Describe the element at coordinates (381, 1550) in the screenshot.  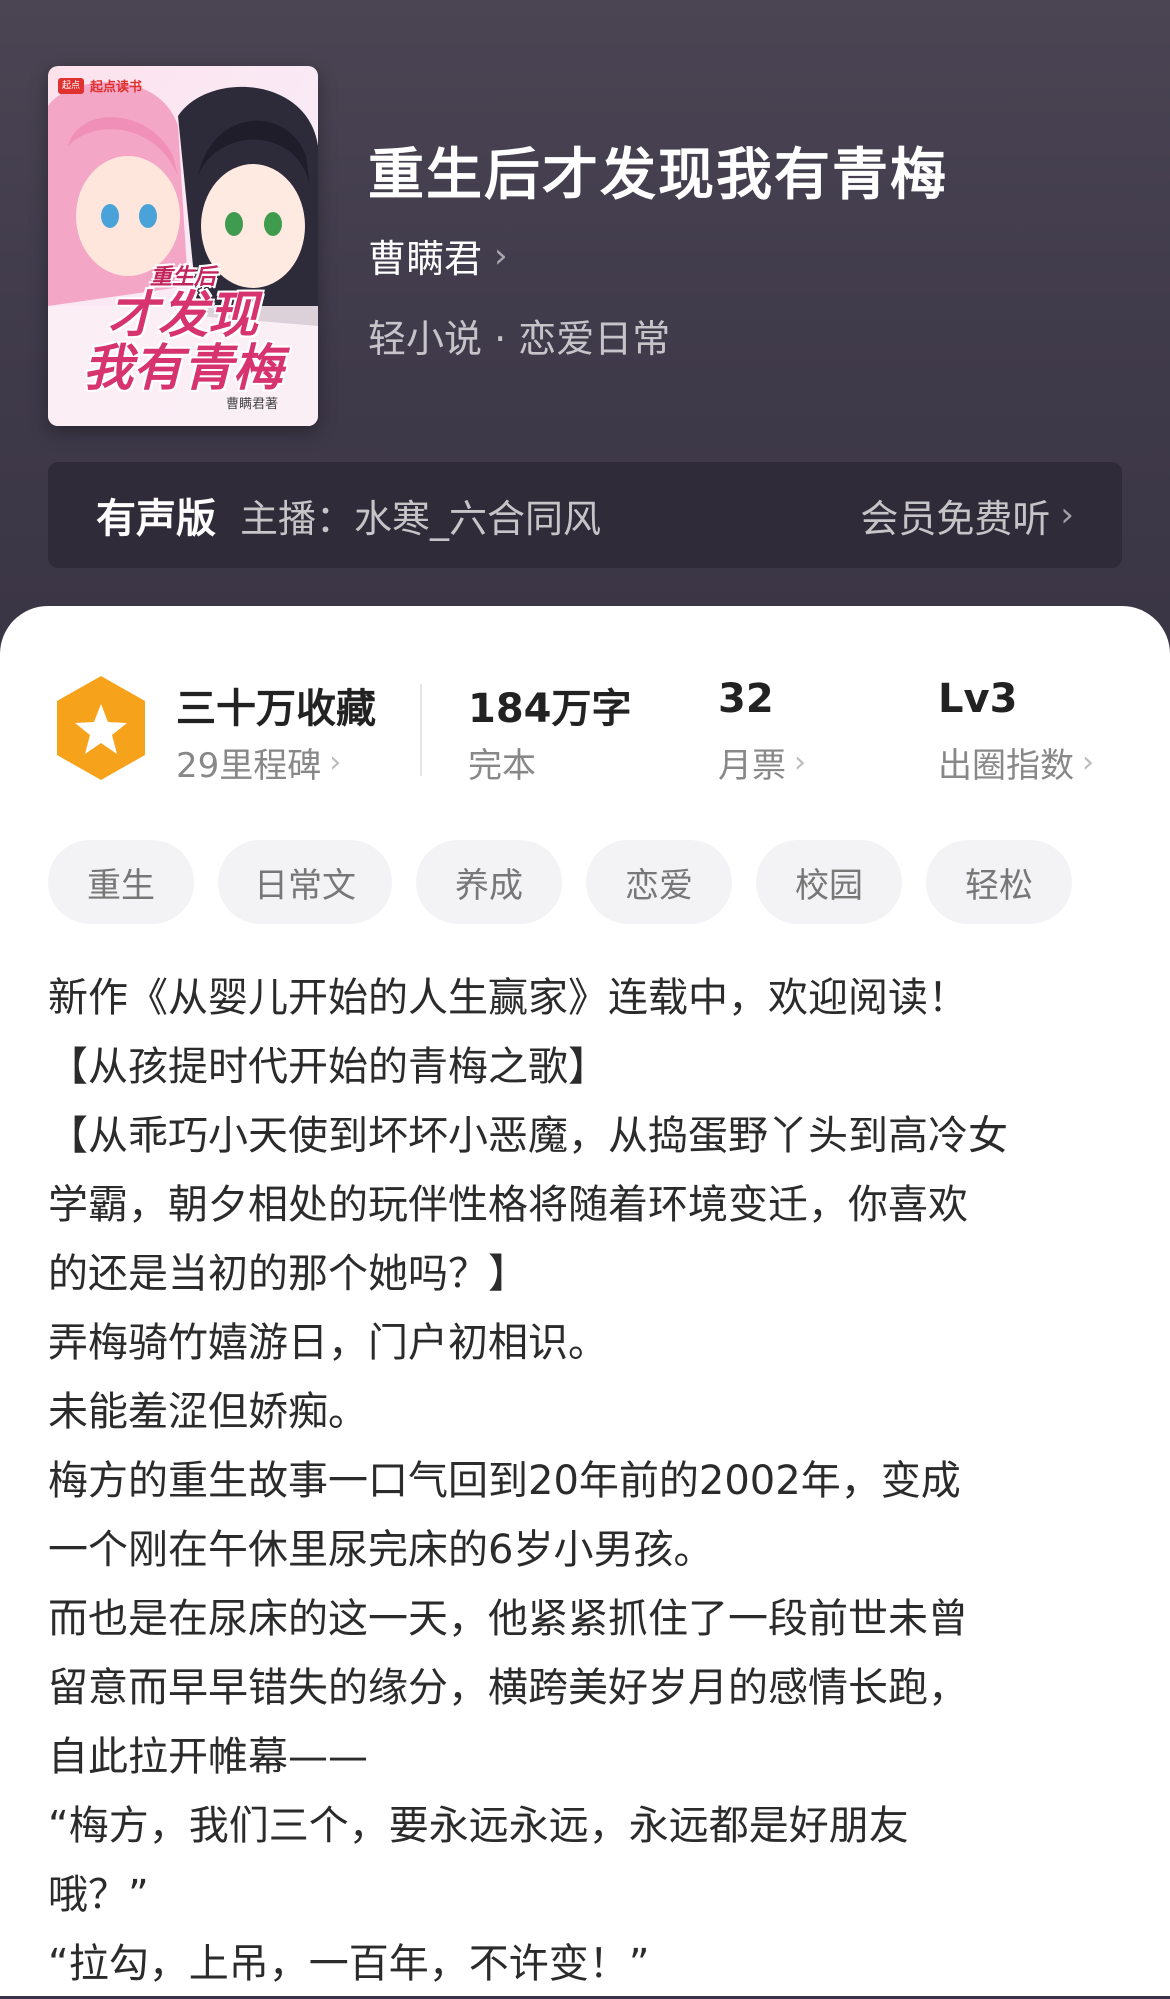
I see `description-line: 一个刚在午休里尿完床的6岁小男孩。` at that location.